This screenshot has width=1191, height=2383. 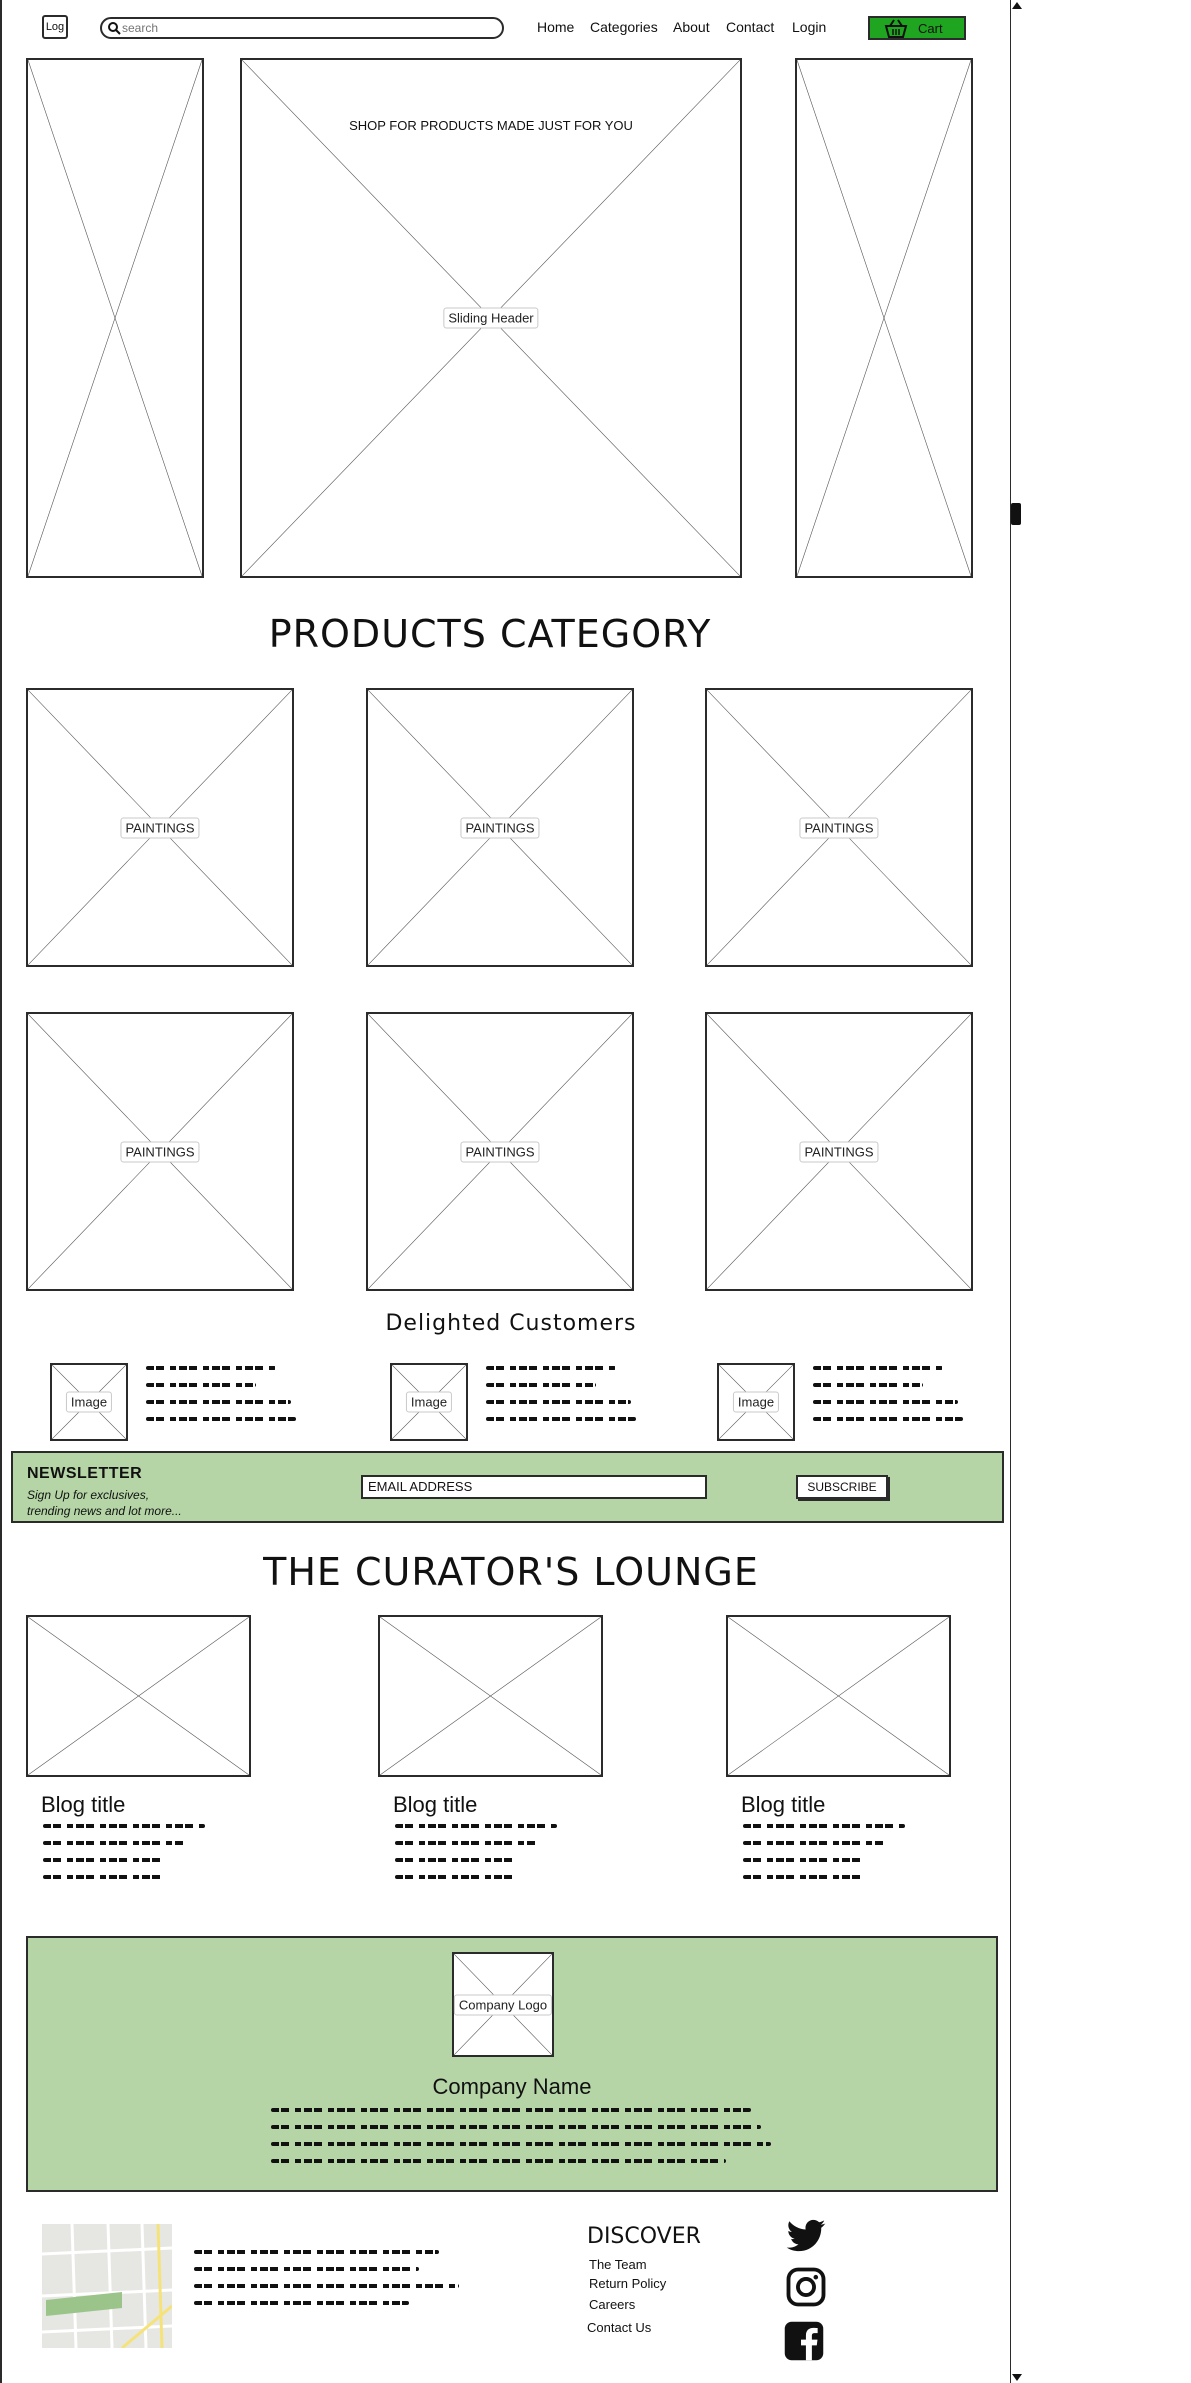 I want to click on newsletter-subtitle-1: Sign Up for exclusives,, so click(x=88, y=1495).